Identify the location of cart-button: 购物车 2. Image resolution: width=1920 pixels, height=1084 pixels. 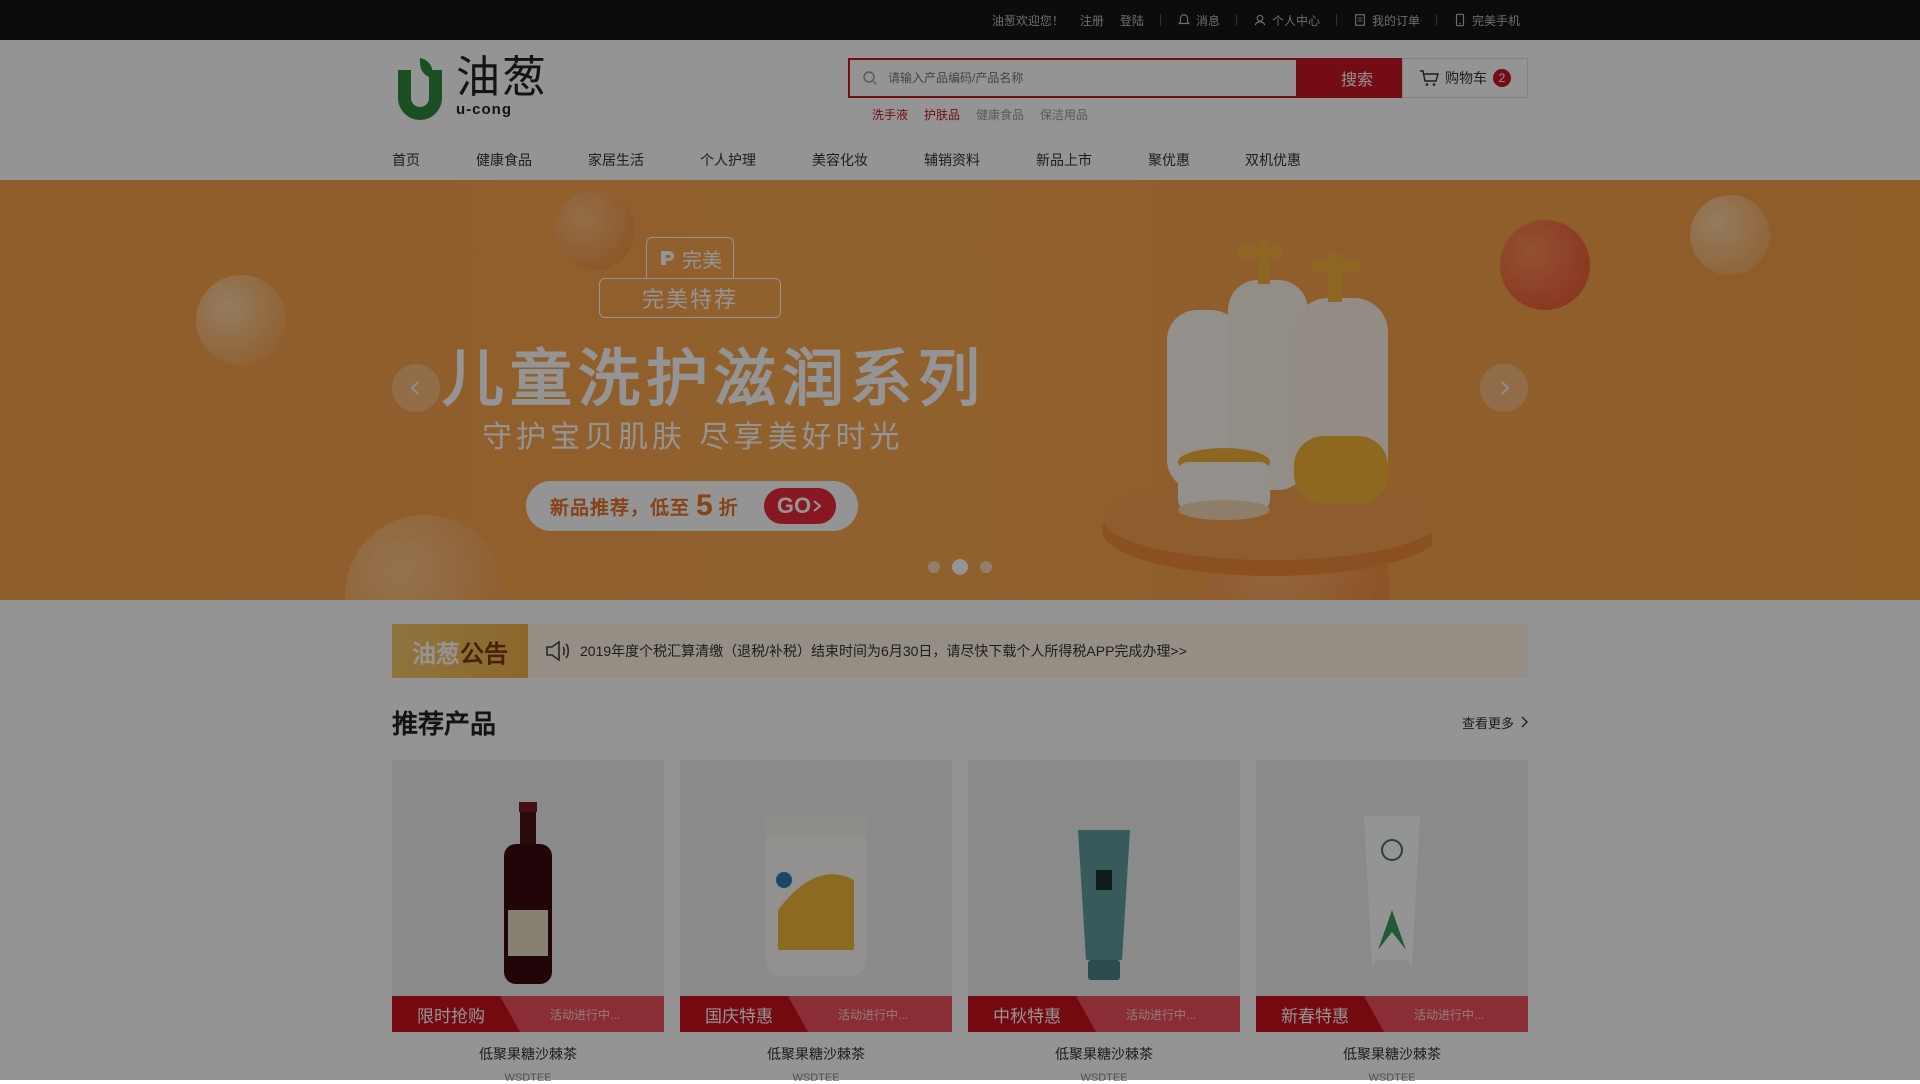
(1465, 78).